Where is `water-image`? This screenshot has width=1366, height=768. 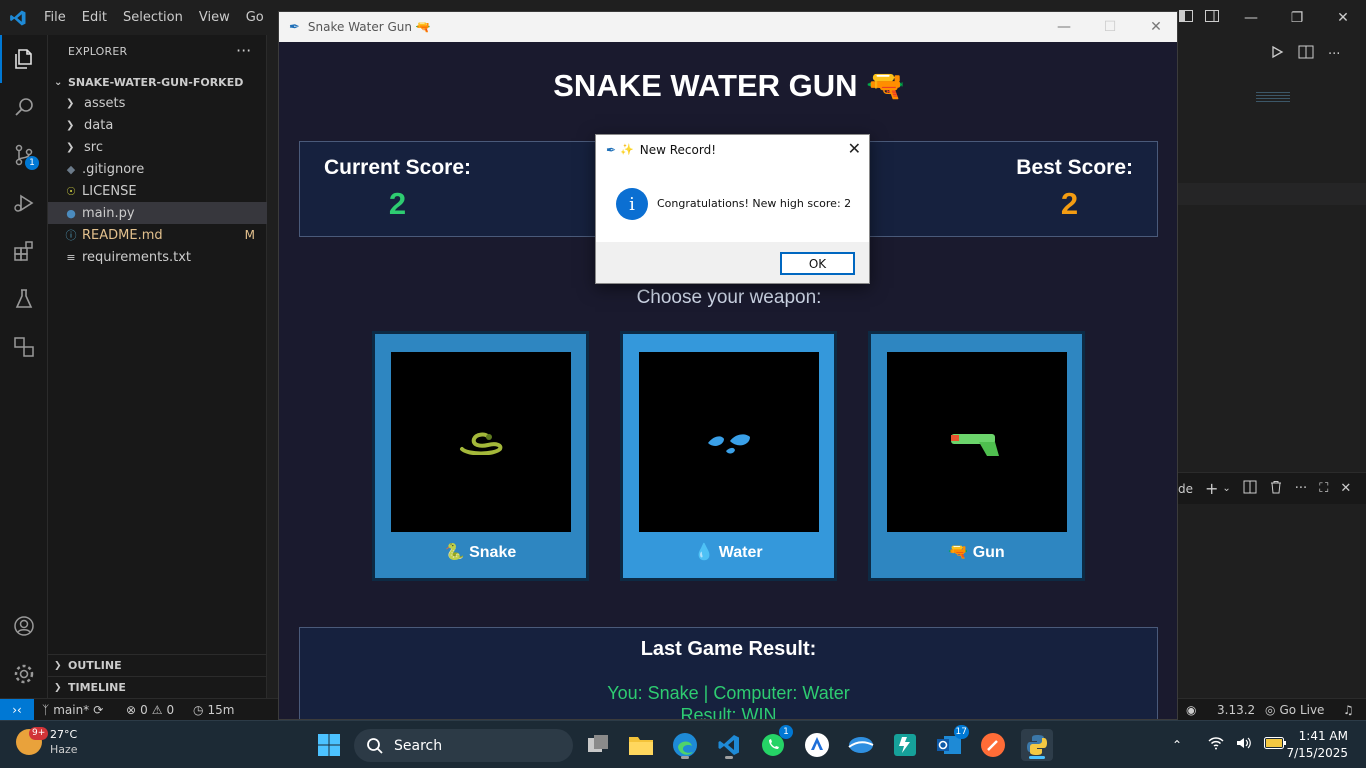 water-image is located at coordinates (729, 442).